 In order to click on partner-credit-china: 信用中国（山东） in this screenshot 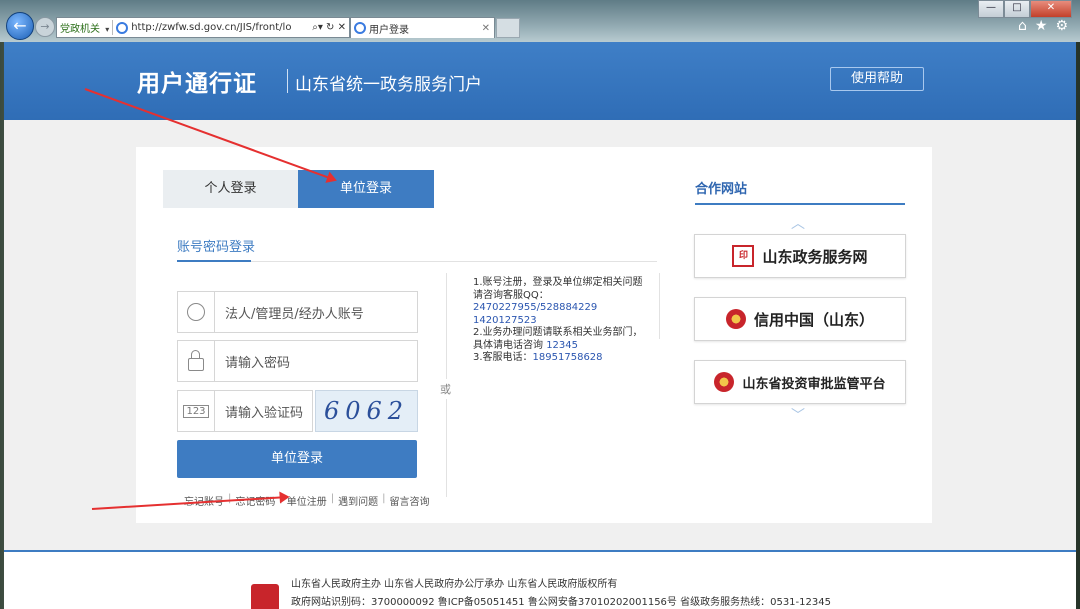, I will do `click(800, 319)`.